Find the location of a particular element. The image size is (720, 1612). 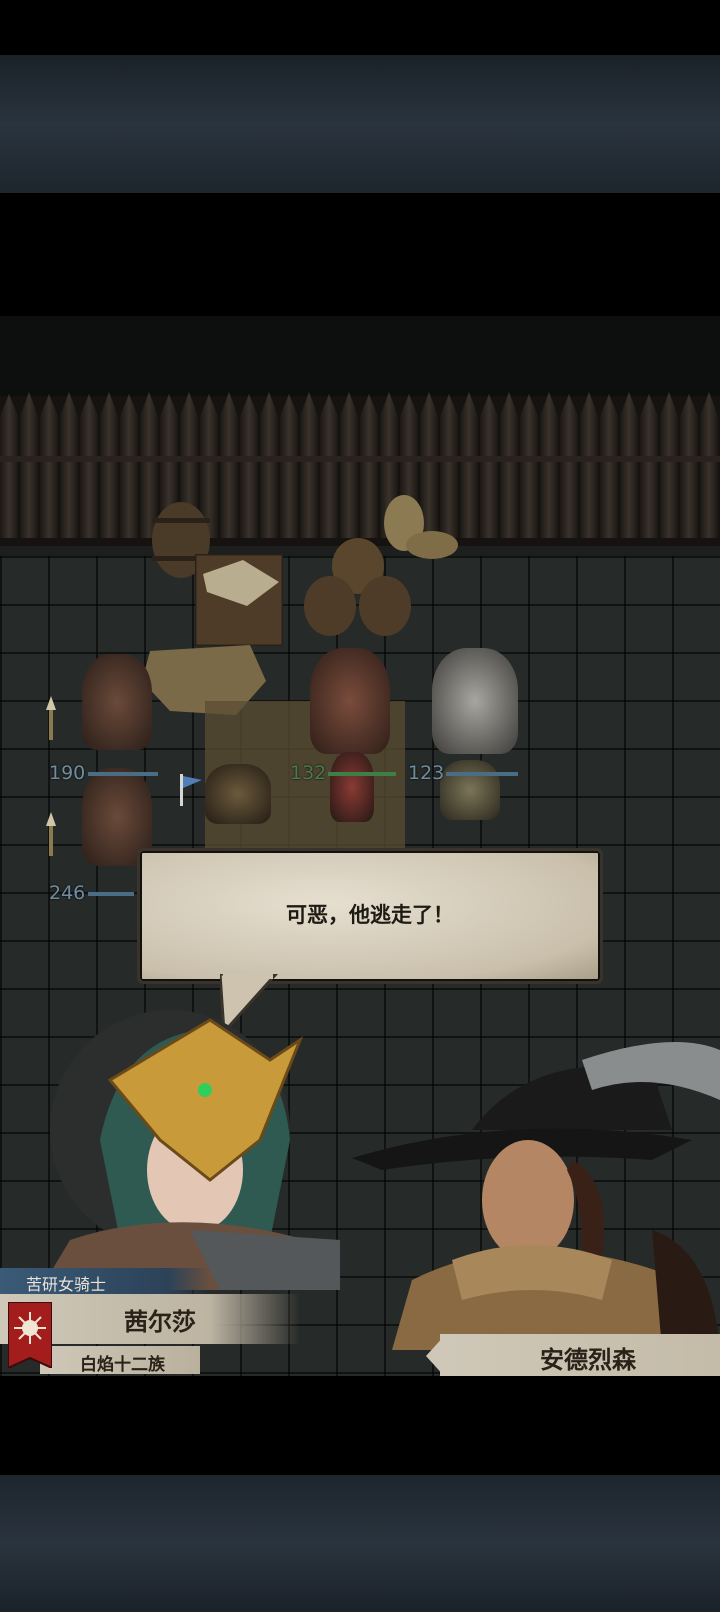

dialogue-bubble: 可恶，他逃走了！ is located at coordinates (370, 916).